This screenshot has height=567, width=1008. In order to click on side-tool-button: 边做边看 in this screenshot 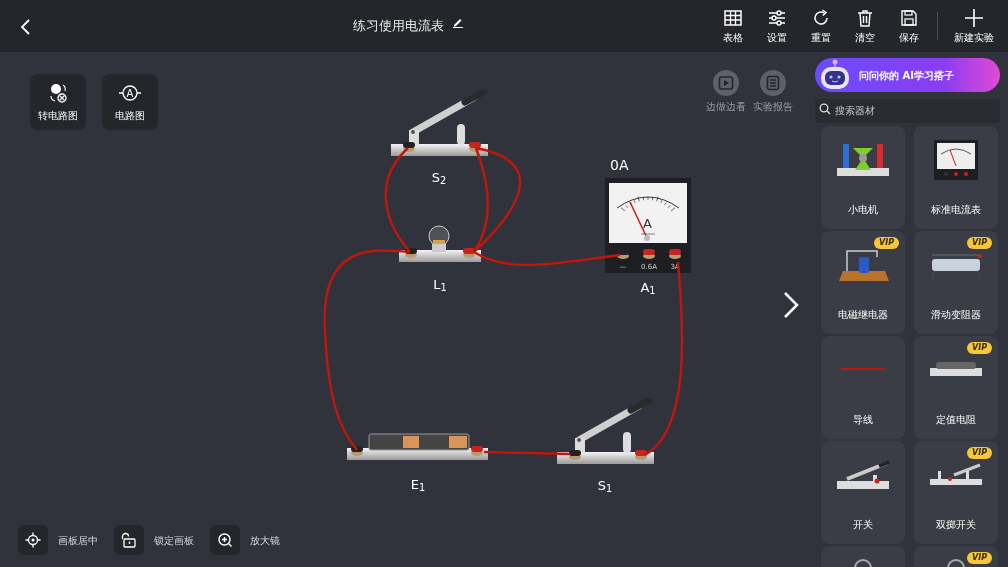, I will do `click(726, 92)`.